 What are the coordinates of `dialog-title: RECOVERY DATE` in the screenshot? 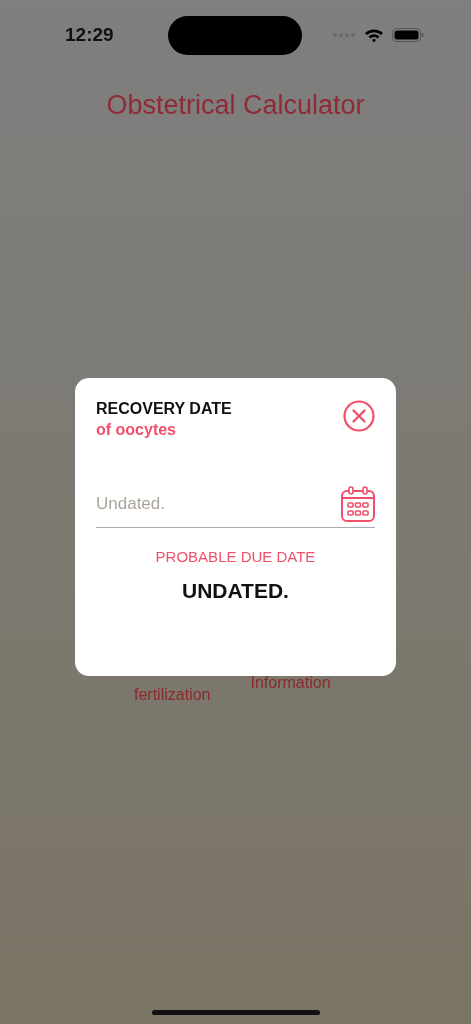 It's located at (164, 409).